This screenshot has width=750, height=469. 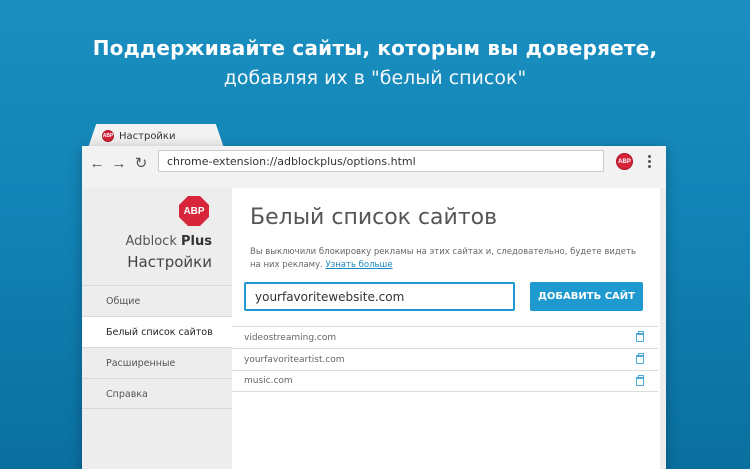 What do you see at coordinates (379, 296) in the screenshot?
I see `website-input: yourfavoritewebsite.com` at bounding box center [379, 296].